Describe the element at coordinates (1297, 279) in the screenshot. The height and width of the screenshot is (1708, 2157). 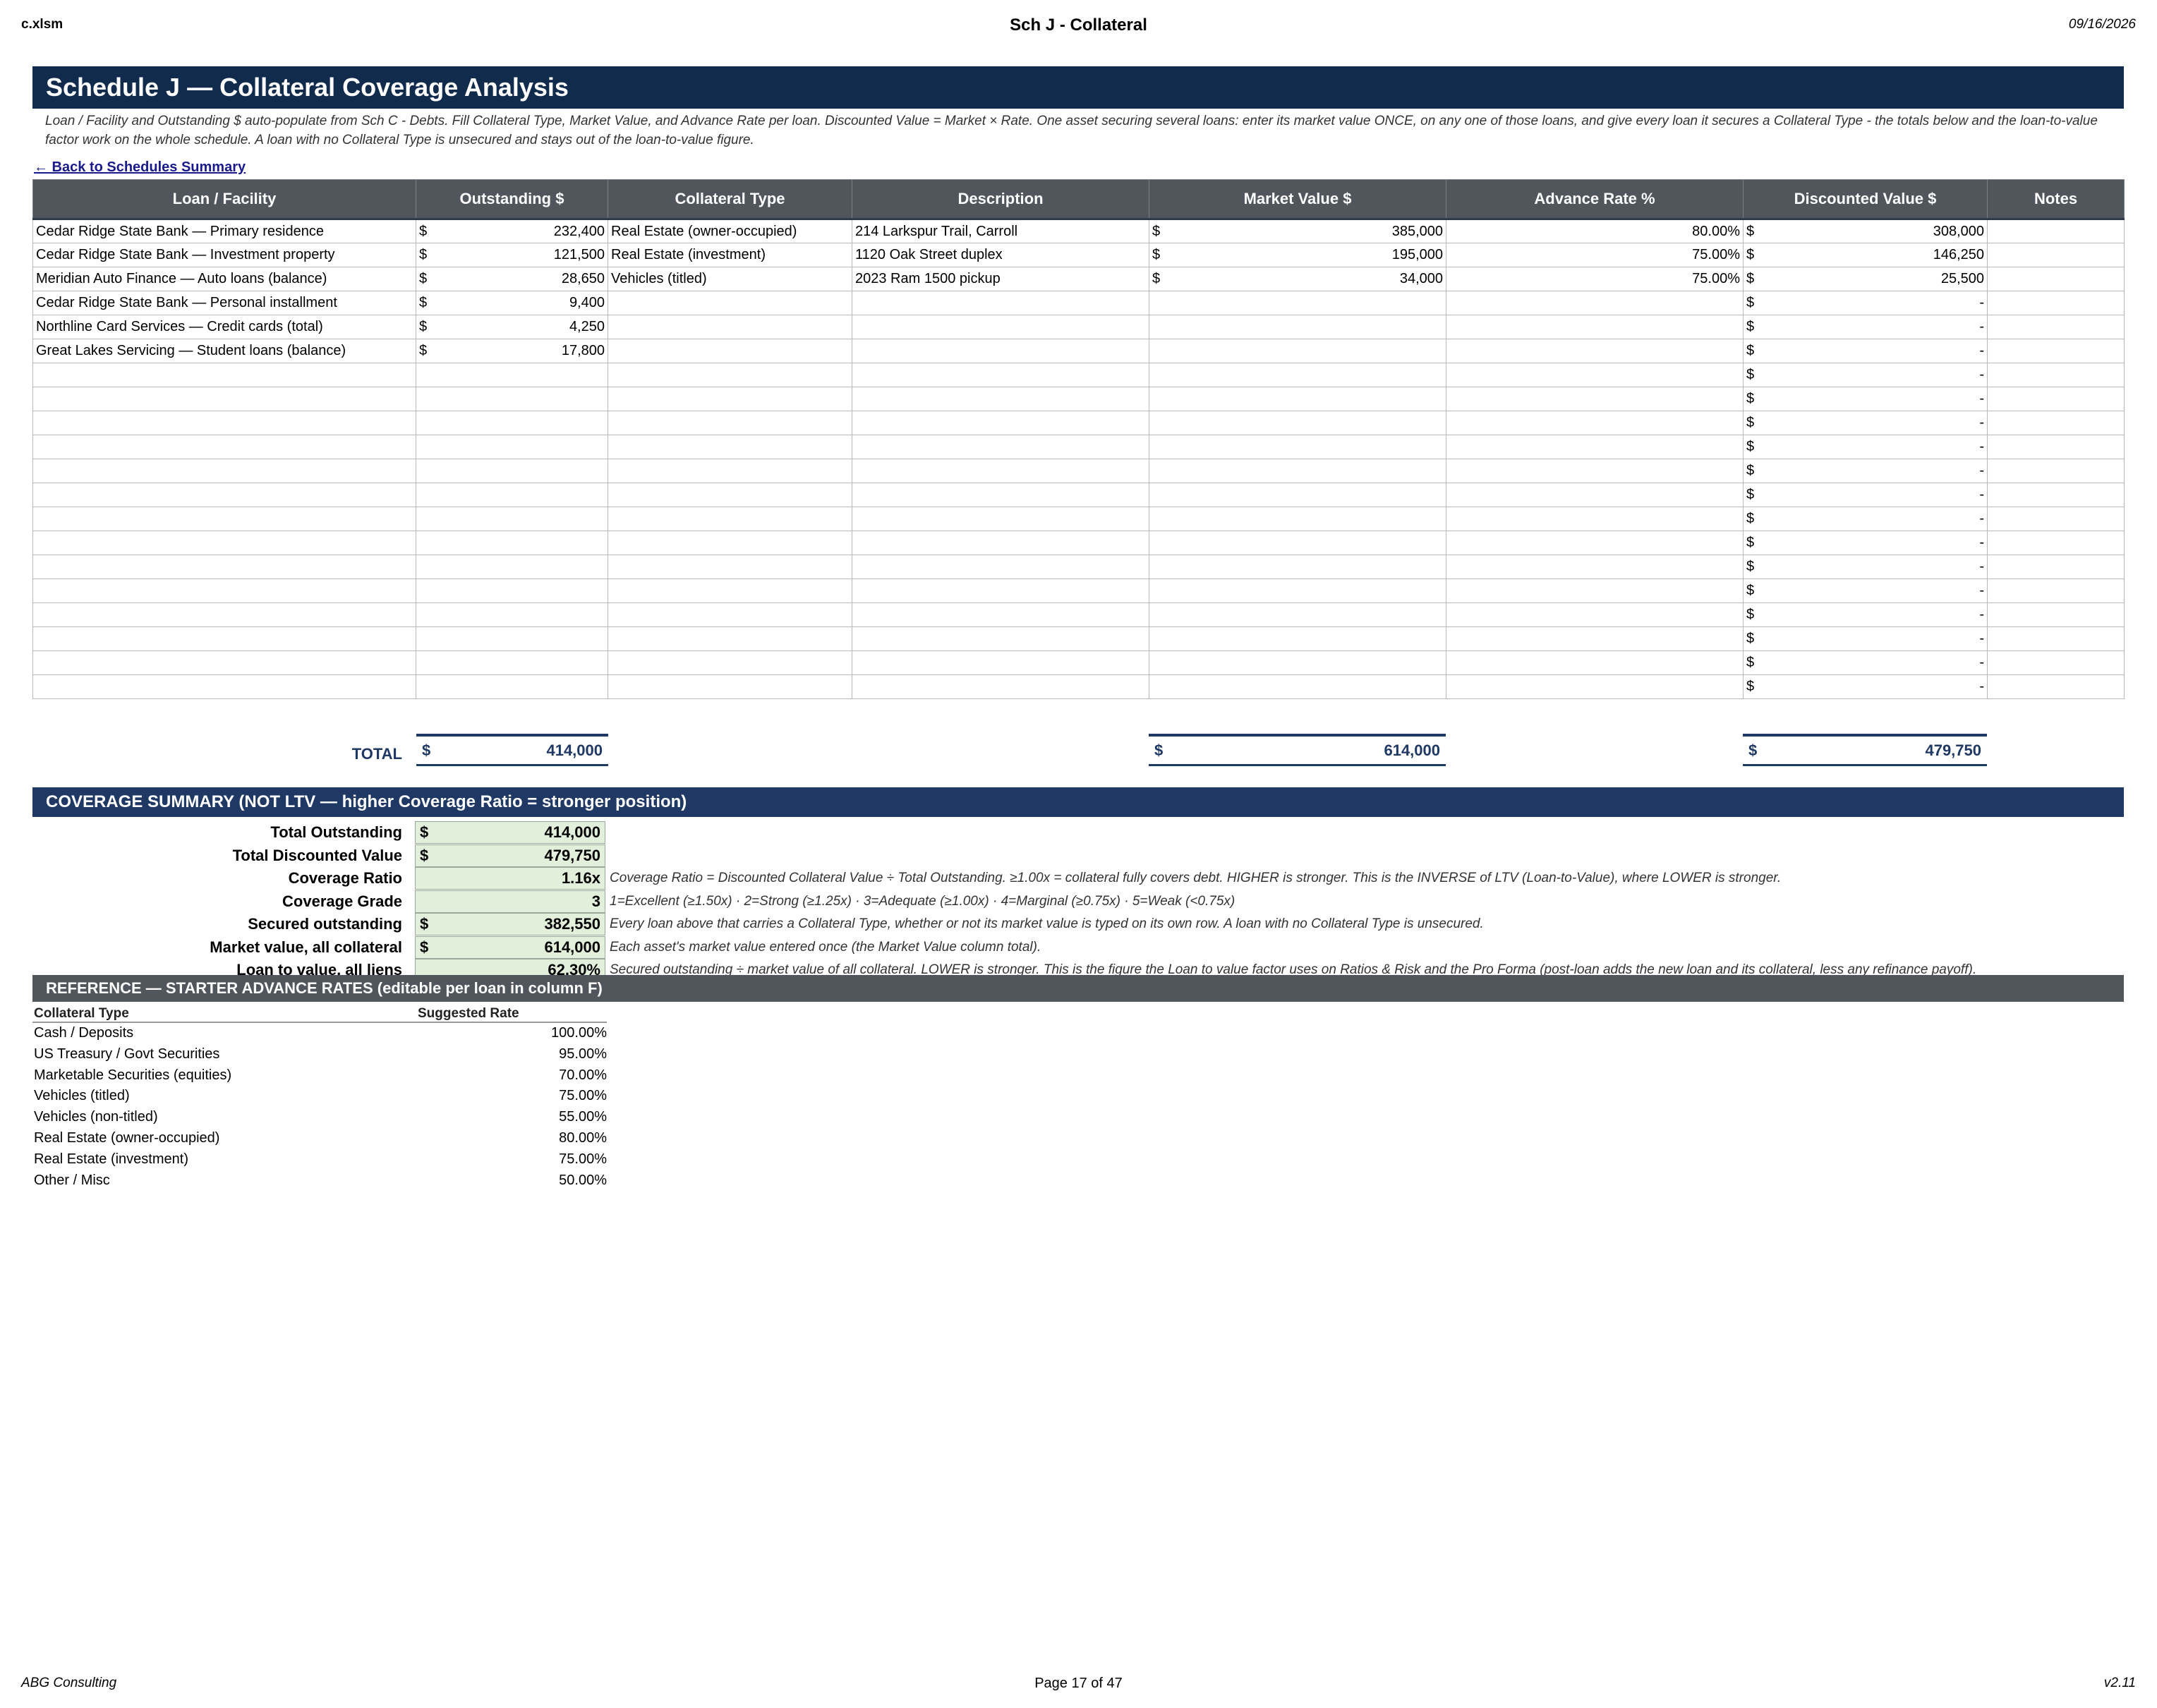
I see `market-value-cell: $34,000` at that location.